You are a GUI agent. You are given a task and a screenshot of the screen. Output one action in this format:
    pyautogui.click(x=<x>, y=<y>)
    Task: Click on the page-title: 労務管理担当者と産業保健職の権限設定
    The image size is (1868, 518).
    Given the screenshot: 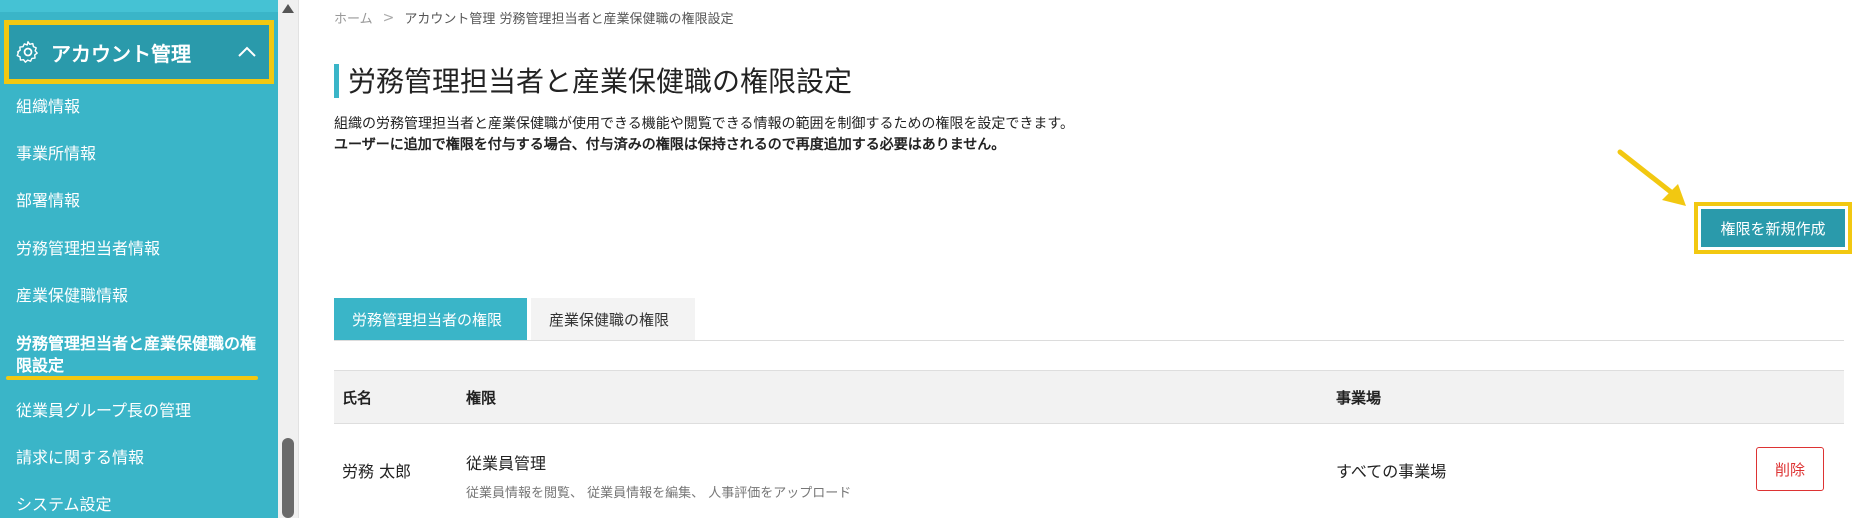 What is the action you would take?
    pyautogui.click(x=600, y=81)
    